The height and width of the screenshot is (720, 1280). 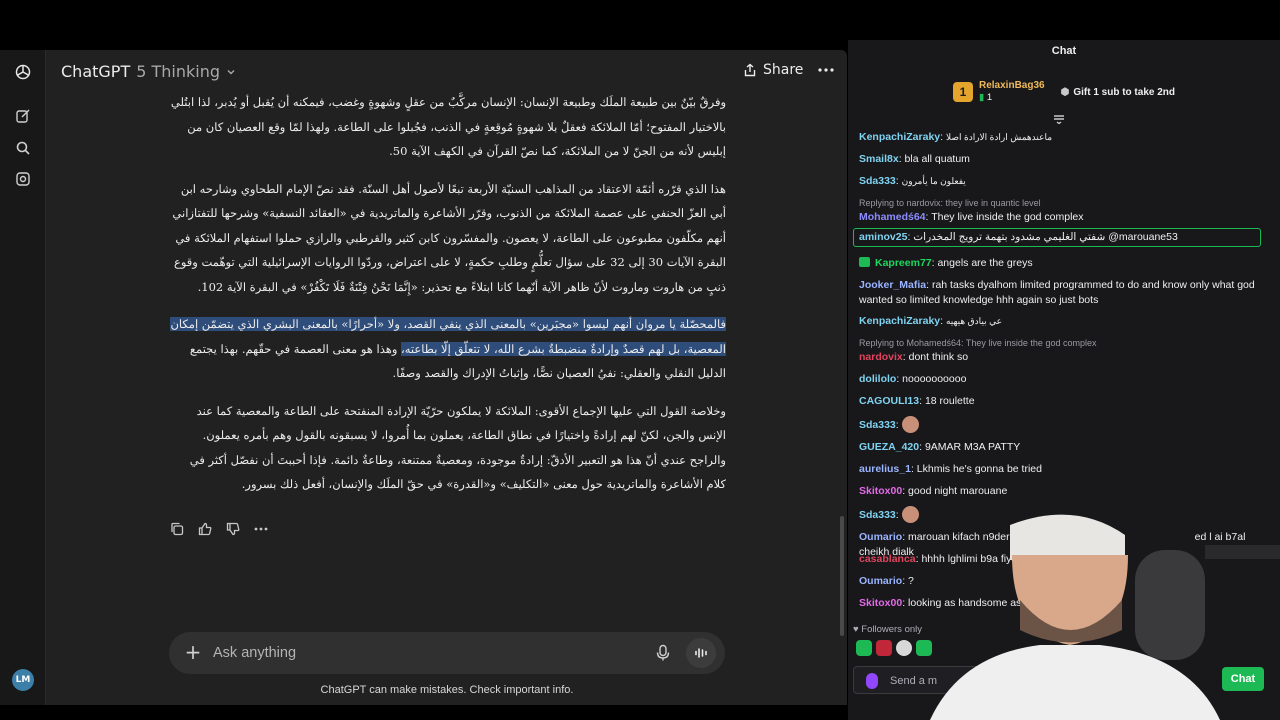 I want to click on chat-message-text: ماعندهمش ارادة الارادة اصلا, so click(x=999, y=137).